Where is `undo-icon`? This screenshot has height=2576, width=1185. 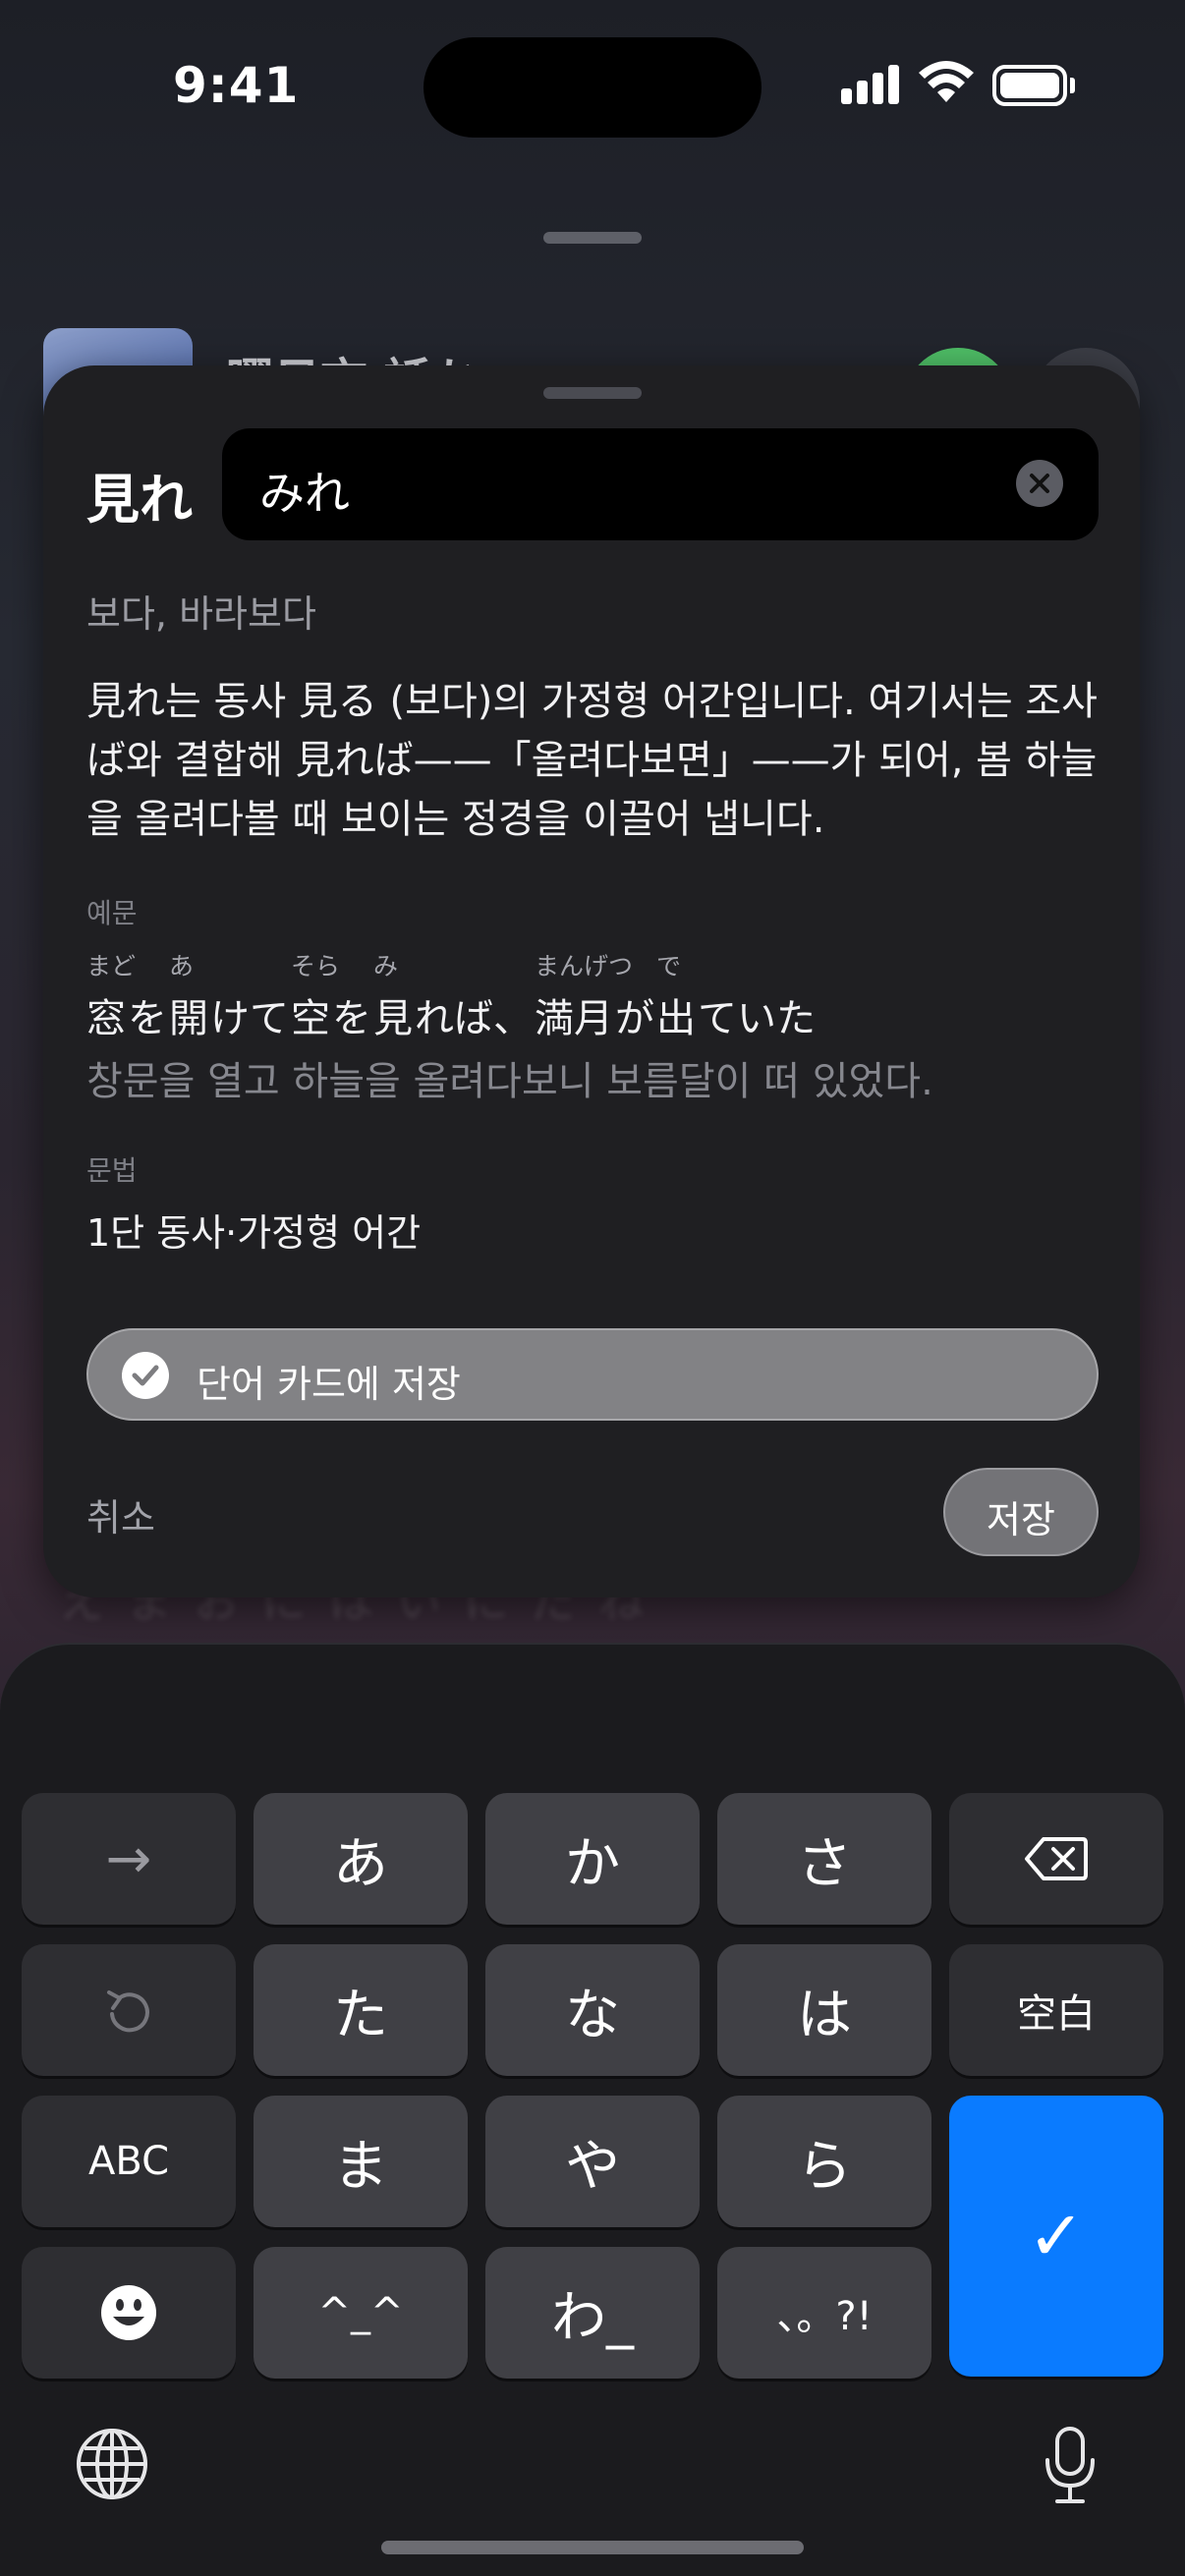
undo-icon is located at coordinates (128, 2011).